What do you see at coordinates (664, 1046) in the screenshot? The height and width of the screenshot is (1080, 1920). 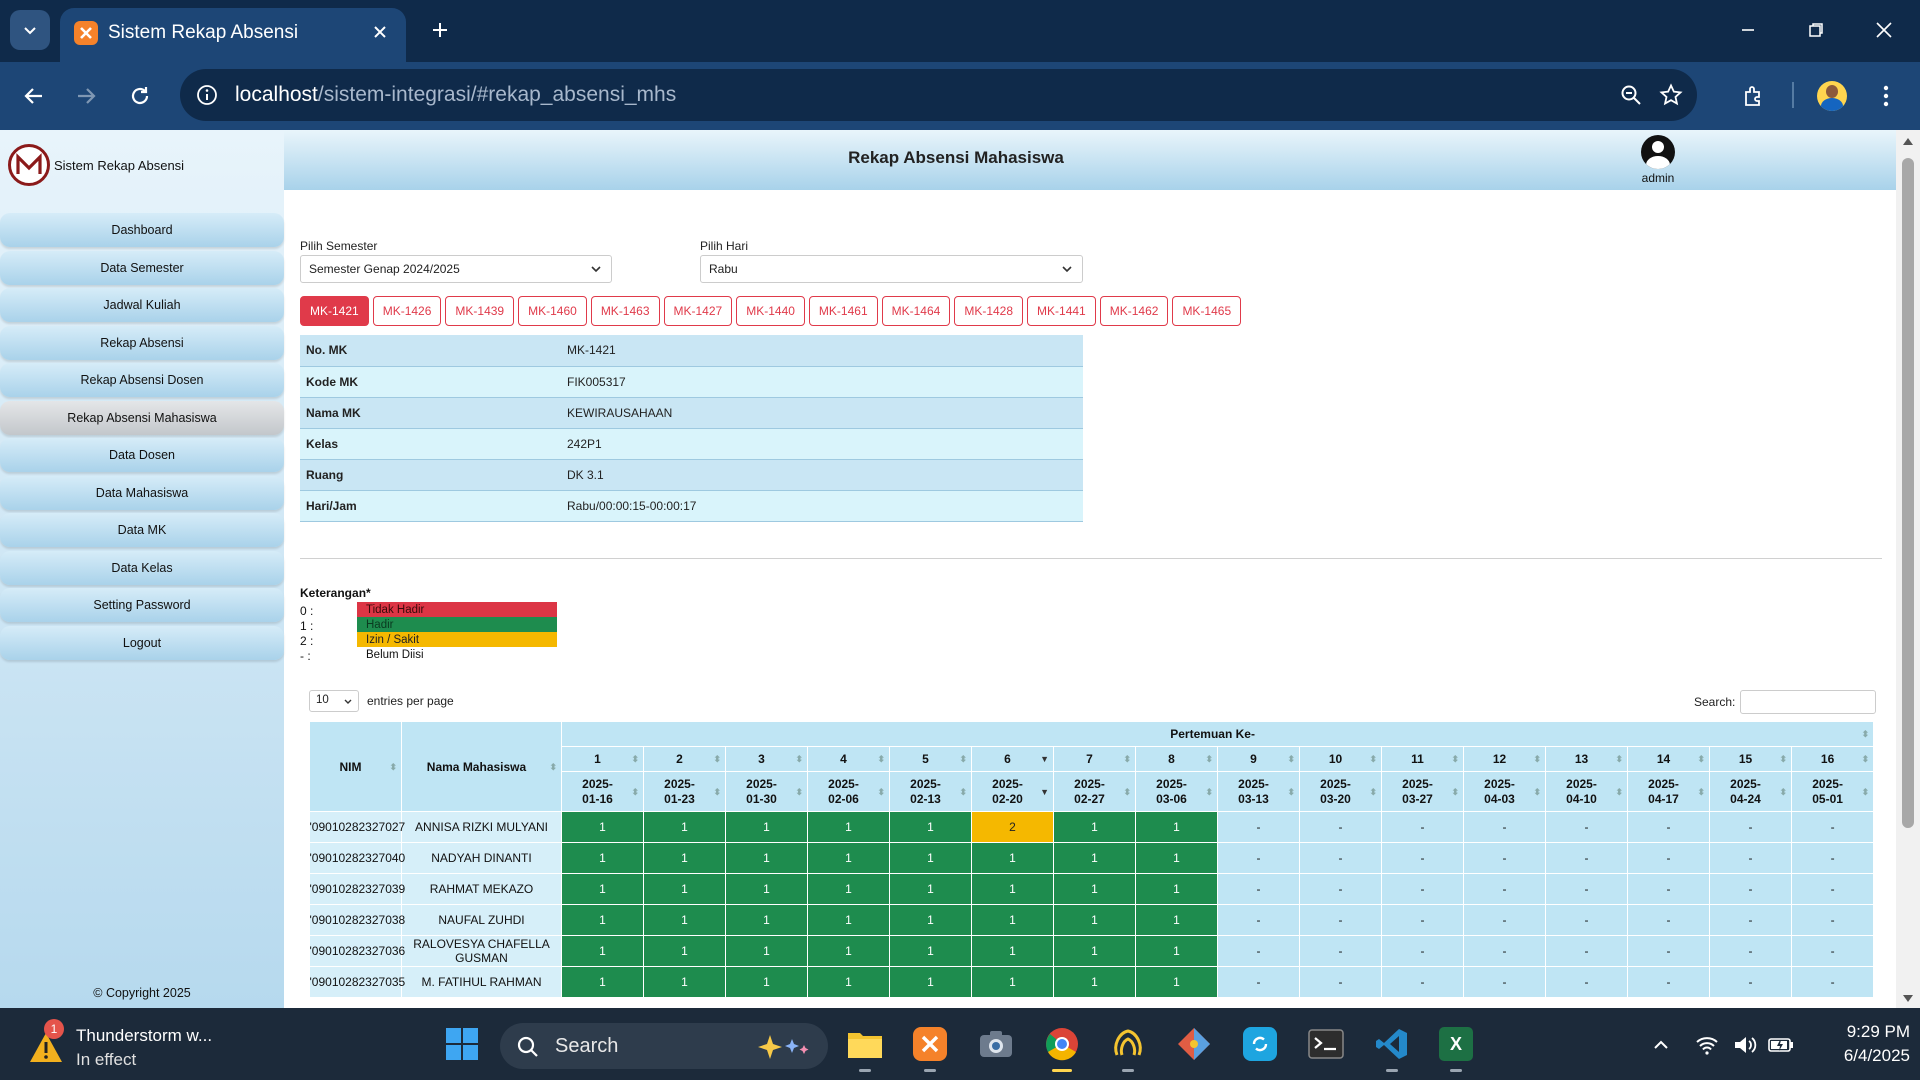 I see `taskbar-search: Search` at bounding box center [664, 1046].